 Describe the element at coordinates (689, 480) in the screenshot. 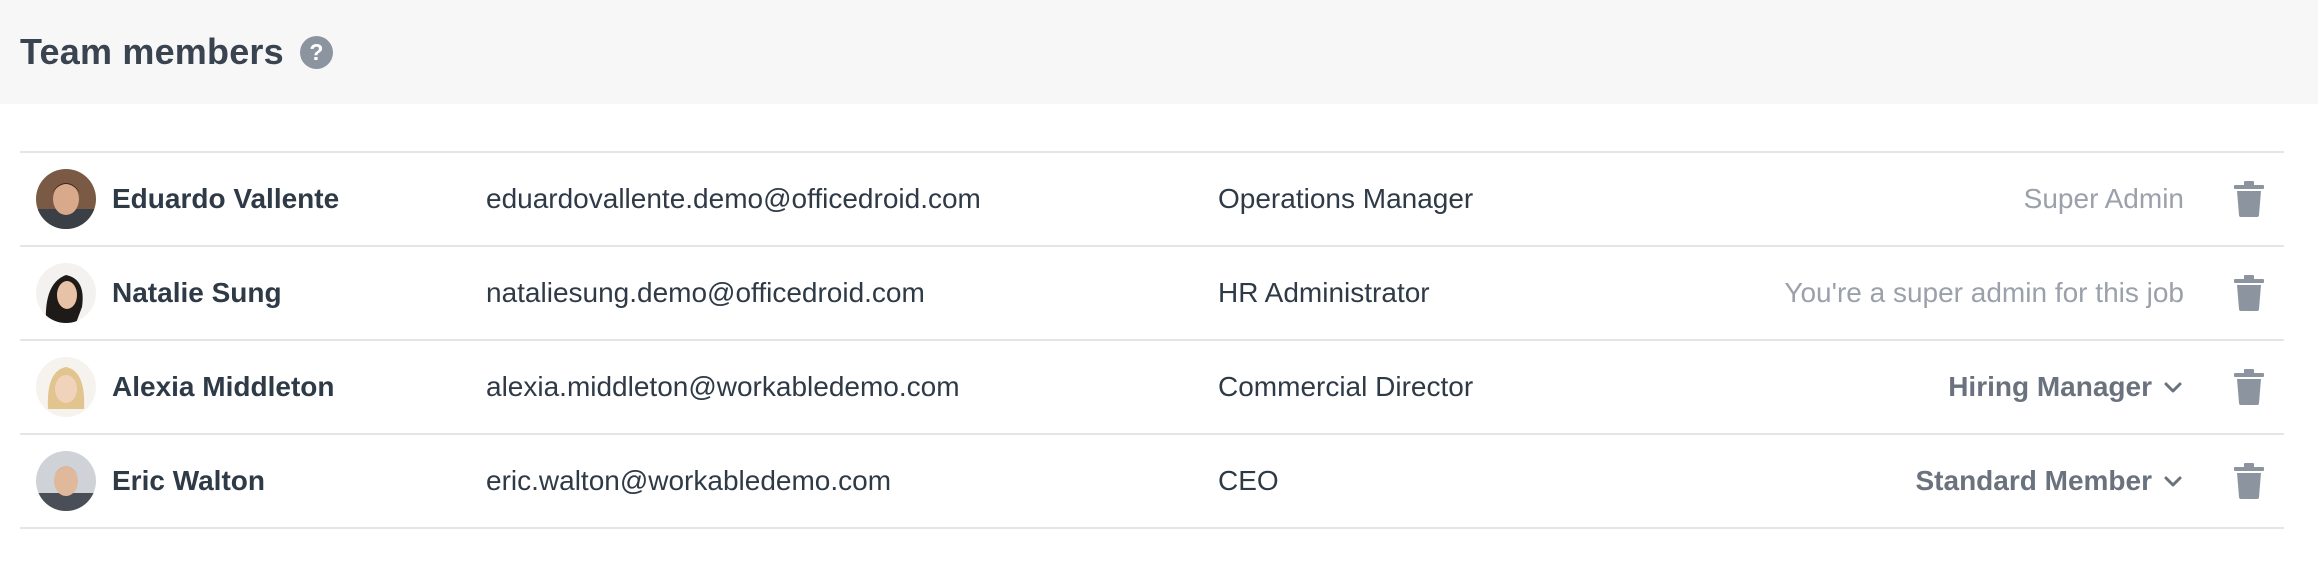

I see `member-email: eric.walton@workabledemo.com` at that location.